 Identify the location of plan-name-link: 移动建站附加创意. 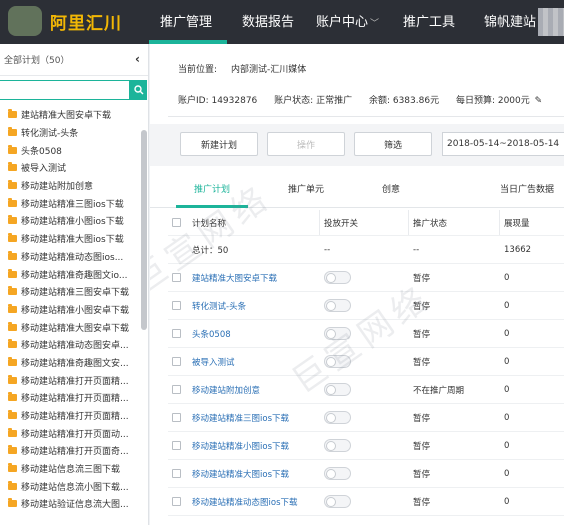
(254, 389).